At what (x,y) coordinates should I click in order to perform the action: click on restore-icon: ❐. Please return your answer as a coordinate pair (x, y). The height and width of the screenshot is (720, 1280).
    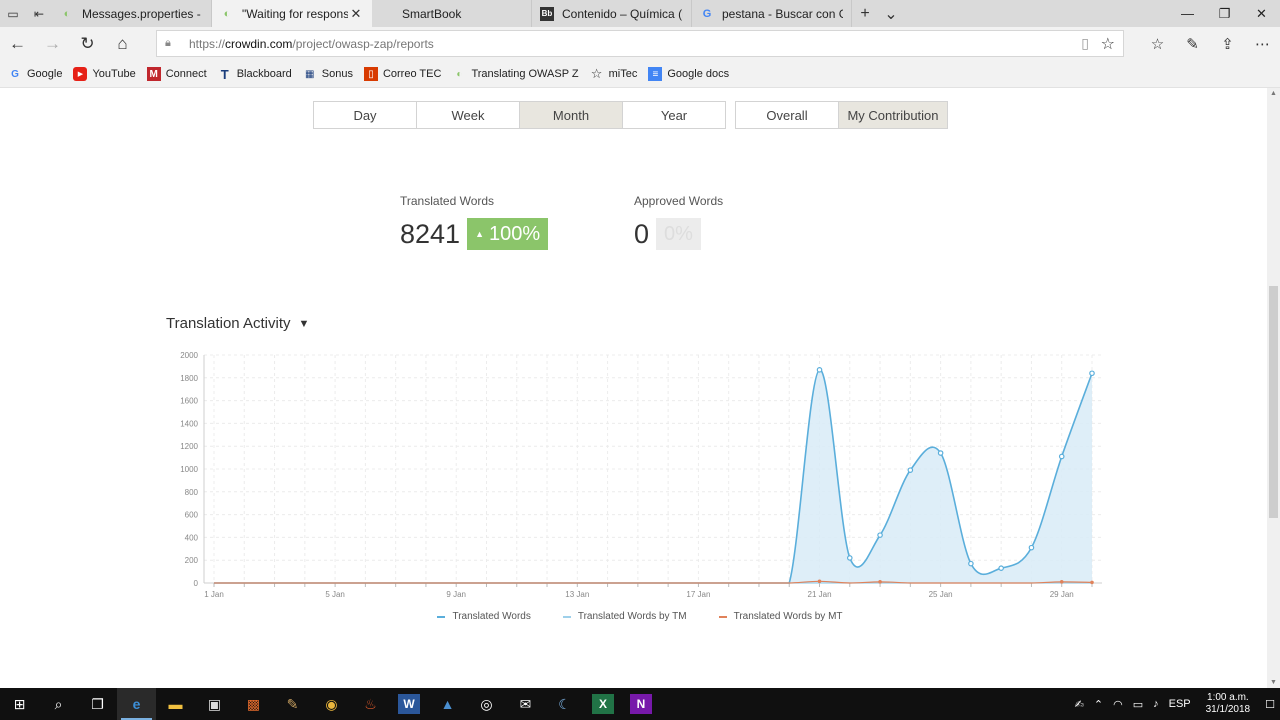
    Looking at the image, I should click on (1224, 13).